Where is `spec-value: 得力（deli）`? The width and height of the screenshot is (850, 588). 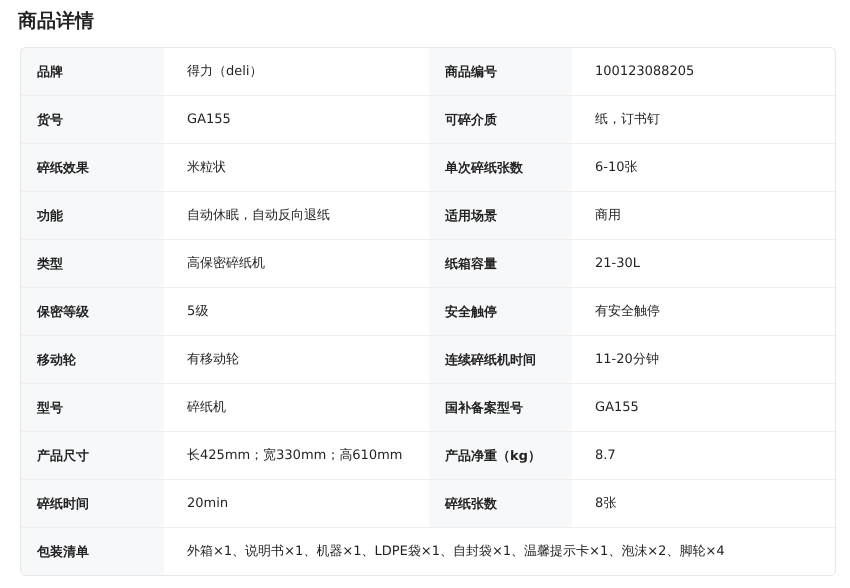 spec-value: 得力（deli） is located at coordinates (225, 71).